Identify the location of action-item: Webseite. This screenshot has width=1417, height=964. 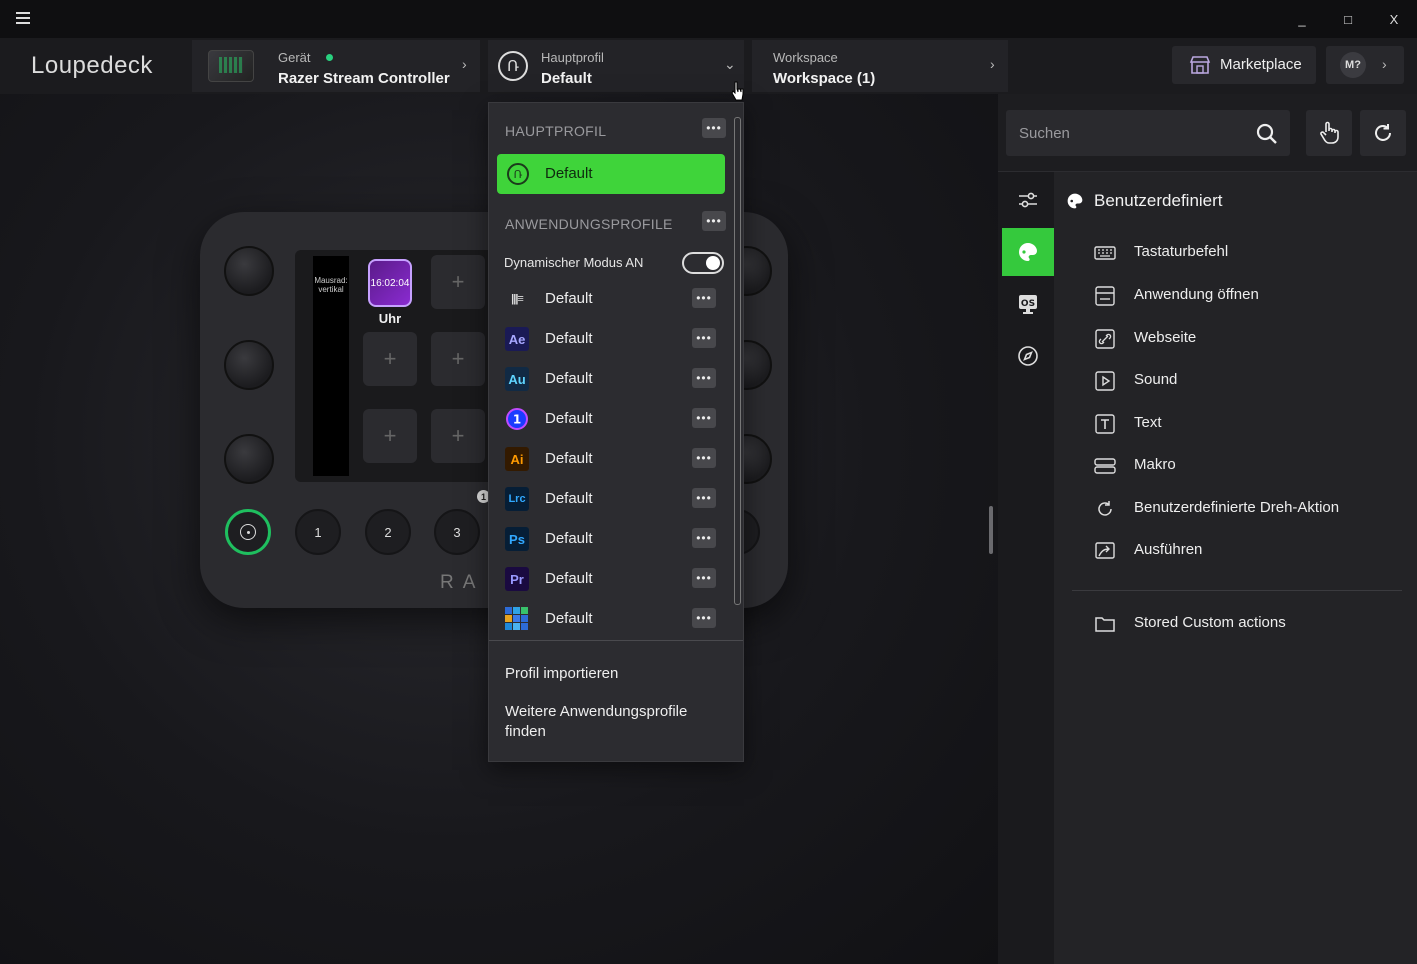
(1254, 340).